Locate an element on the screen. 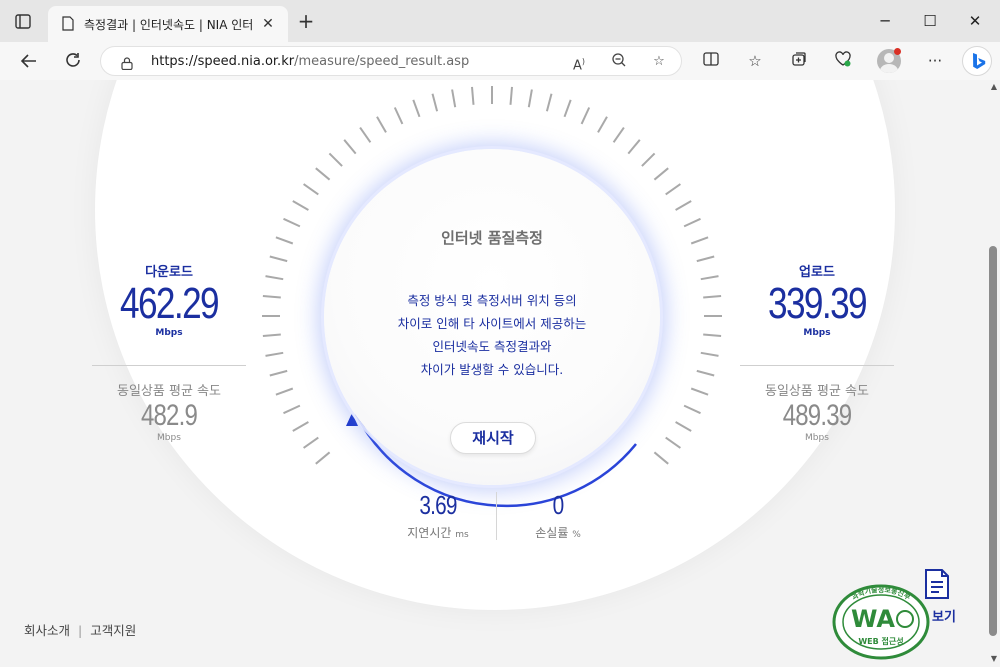 The height and width of the screenshot is (667, 1000). upload-unit: Mbps is located at coordinates (817, 333).